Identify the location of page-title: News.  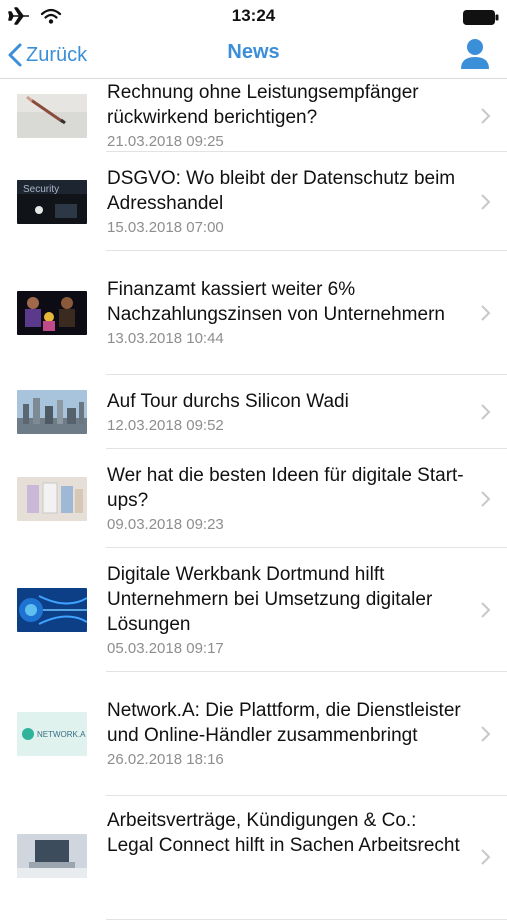
(253, 52).